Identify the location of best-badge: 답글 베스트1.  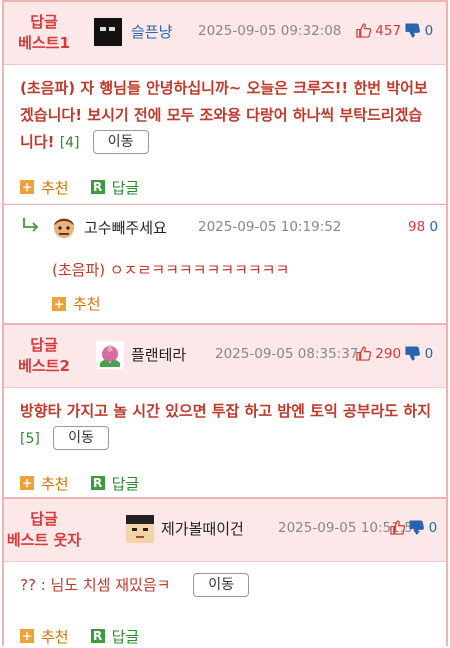
(44, 32).